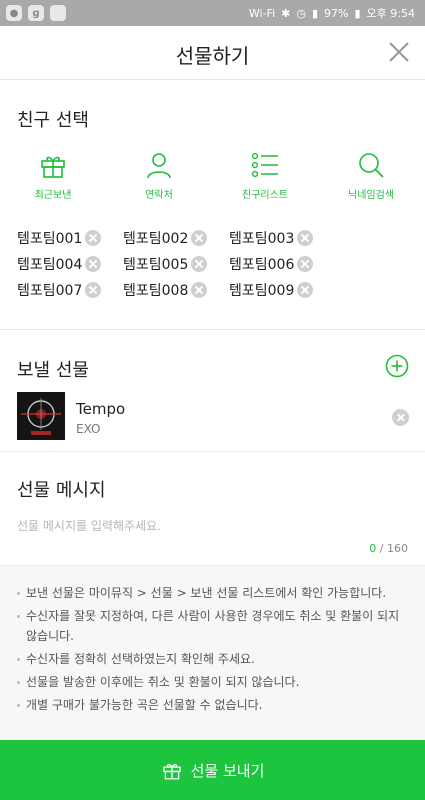 This screenshot has height=800, width=425. Describe the element at coordinates (373, 548) in the screenshot. I see `message-char-count: 0` at that location.